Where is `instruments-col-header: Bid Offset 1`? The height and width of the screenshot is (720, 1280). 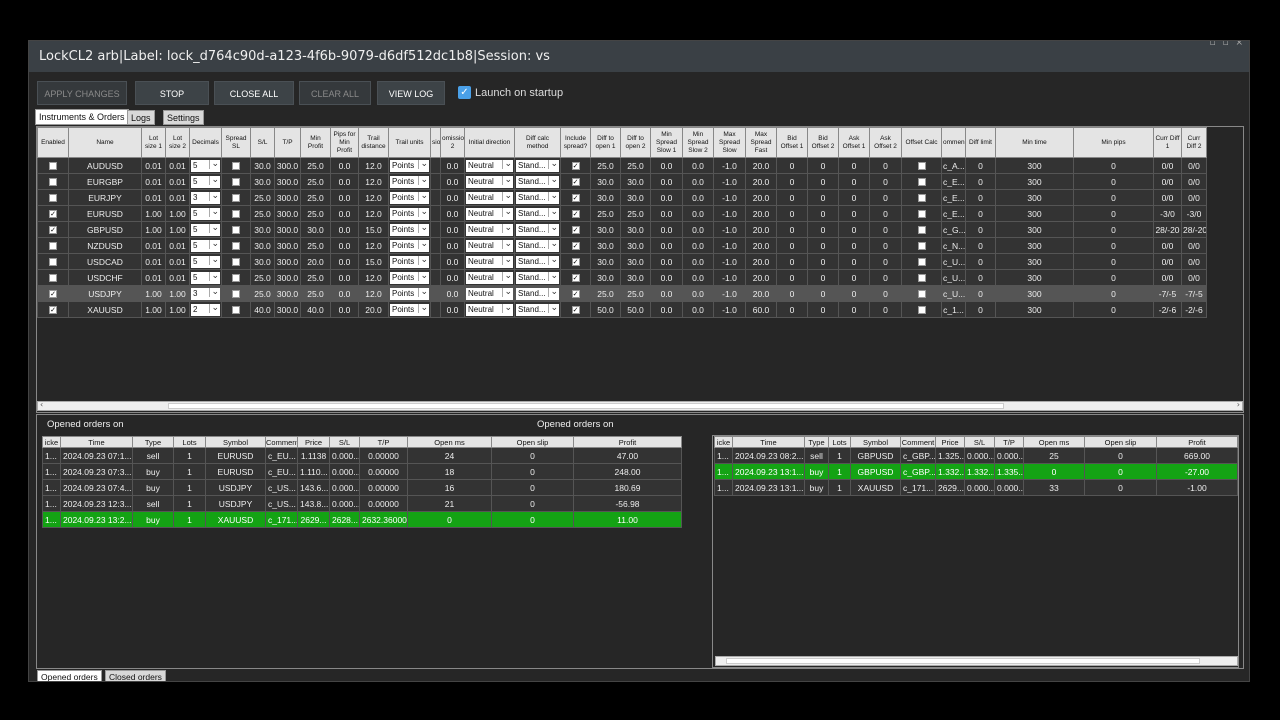
instruments-col-header: Bid Offset 1 is located at coordinates (792, 142).